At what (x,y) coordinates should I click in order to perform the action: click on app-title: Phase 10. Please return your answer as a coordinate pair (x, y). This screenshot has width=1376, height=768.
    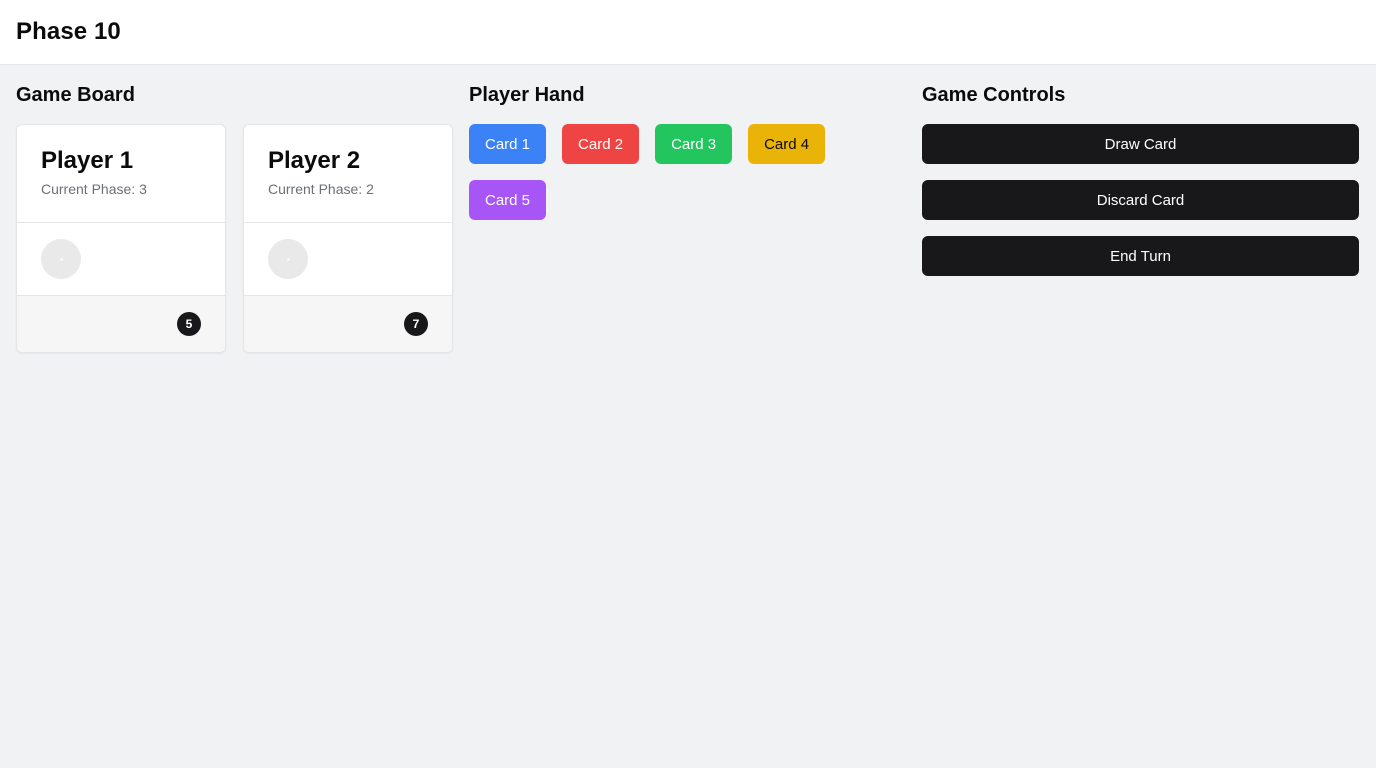
    Looking at the image, I should click on (68, 31).